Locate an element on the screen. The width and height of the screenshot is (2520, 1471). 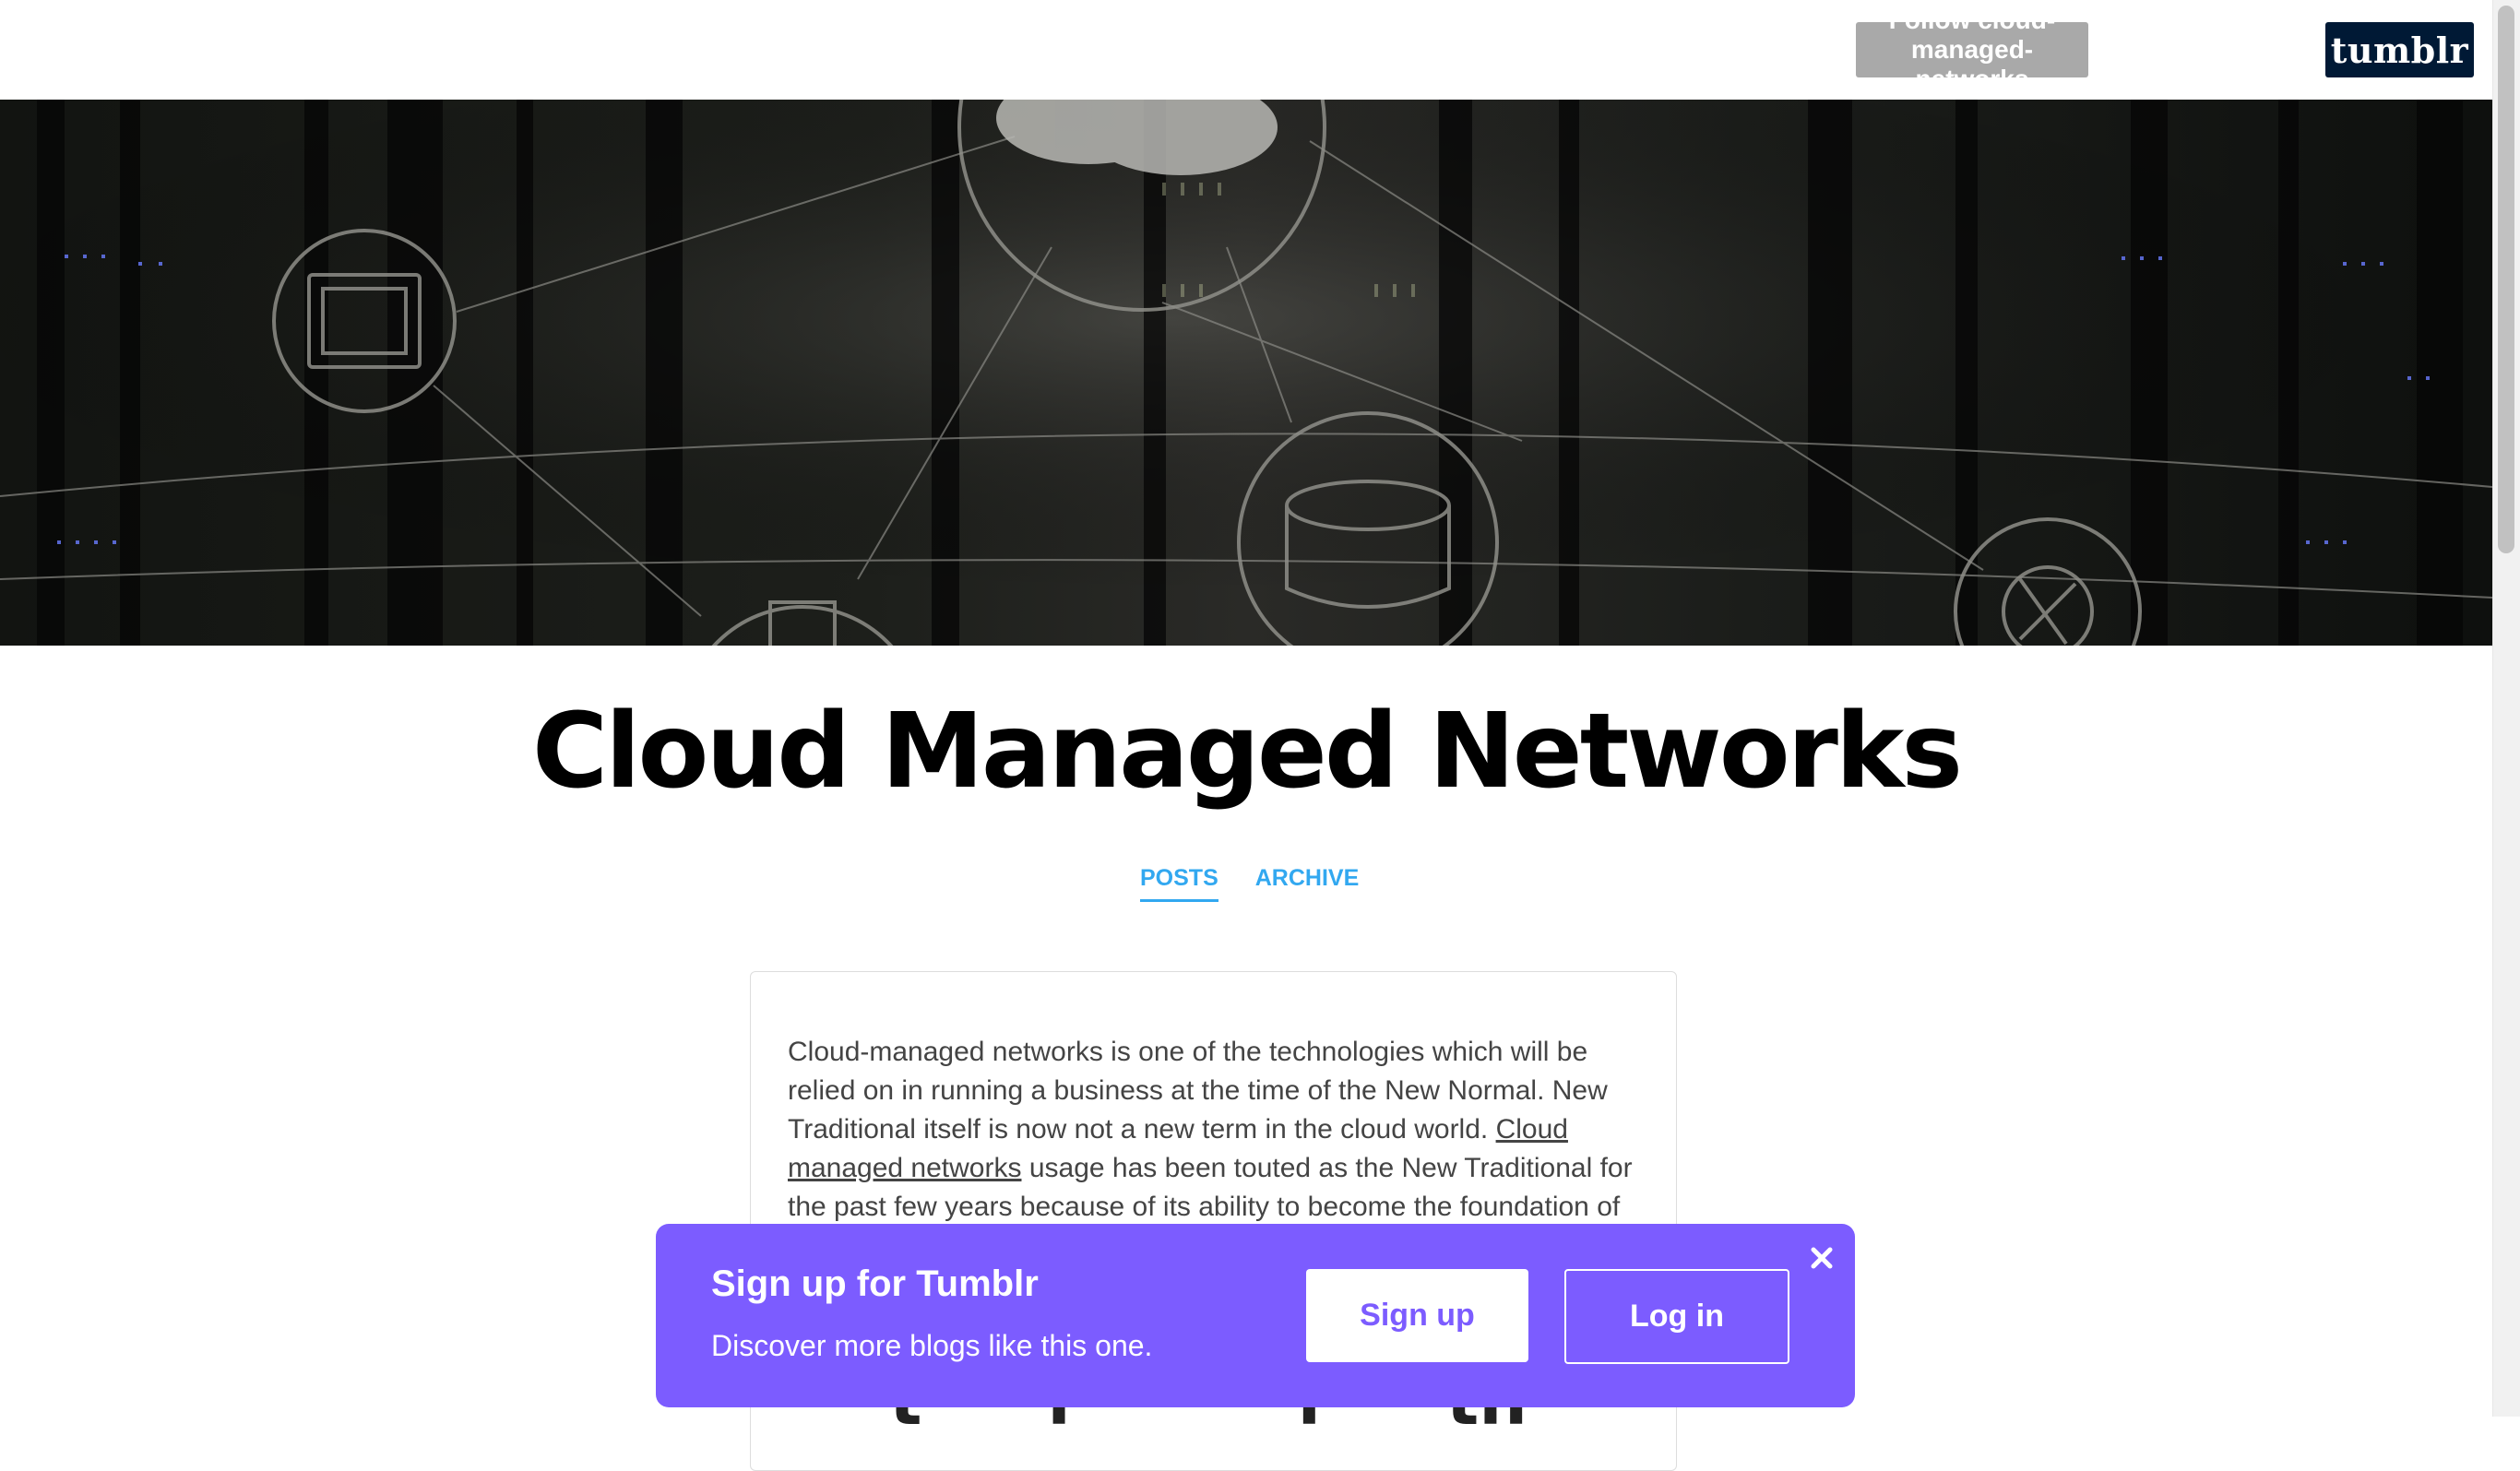
log-in-button: Log in is located at coordinates (1676, 1316).